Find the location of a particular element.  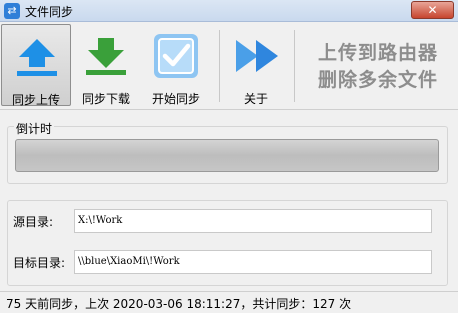

about-button: 关于 is located at coordinates (256, 65).